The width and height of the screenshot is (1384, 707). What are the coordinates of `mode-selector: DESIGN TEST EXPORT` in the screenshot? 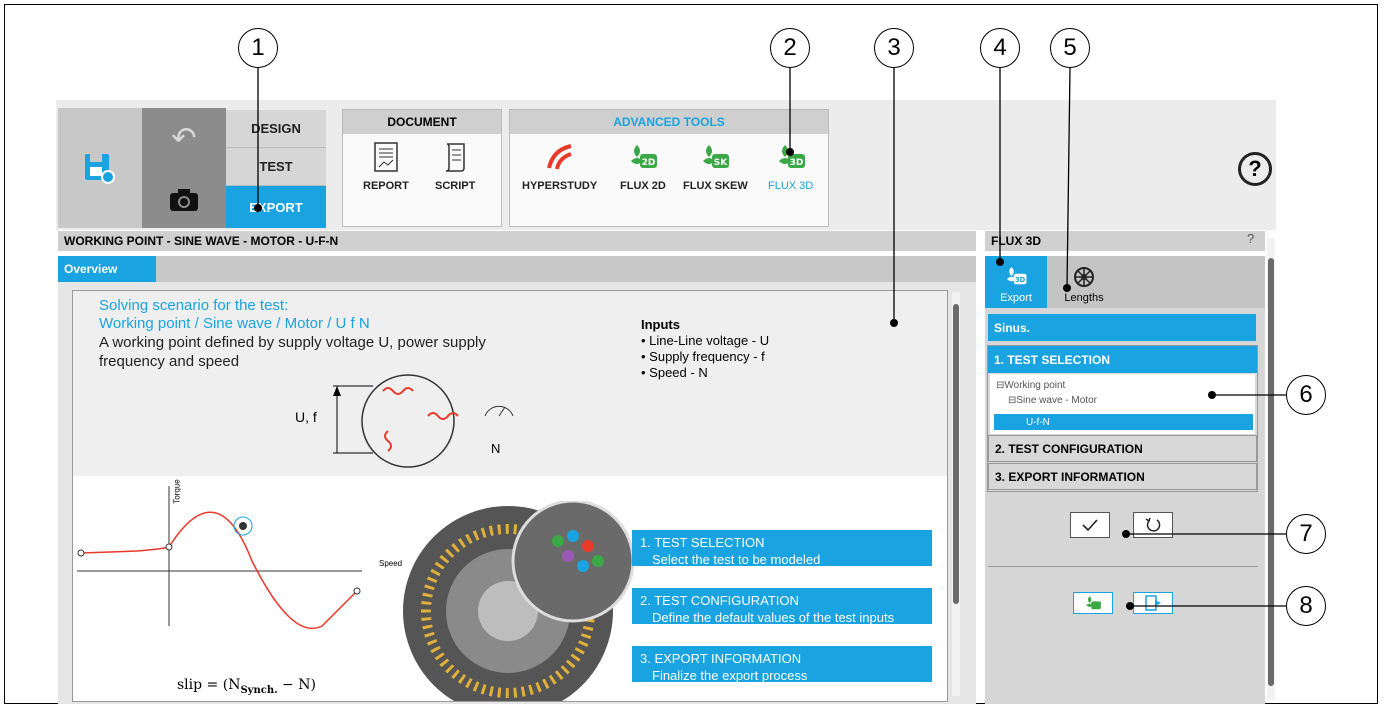 It's located at (276, 169).